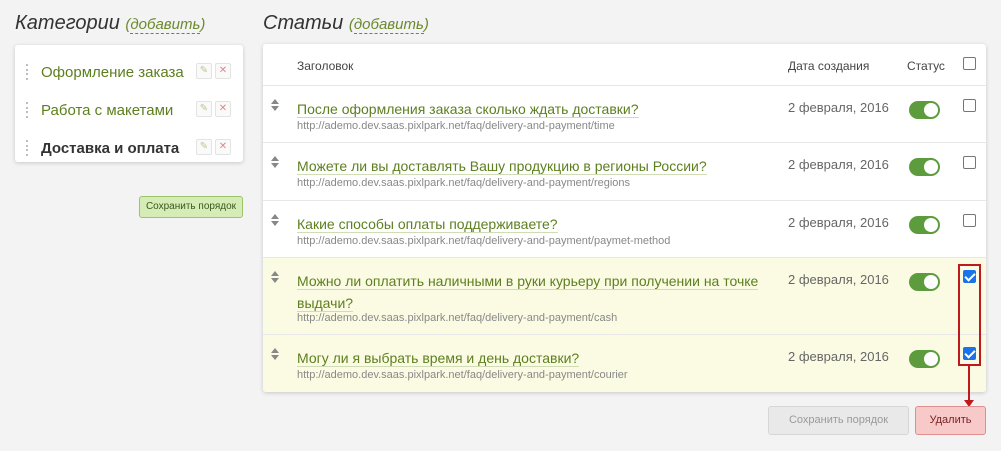 The width and height of the screenshot is (1001, 451). Describe the element at coordinates (112, 72) in the screenshot. I see `category-label: Оформление заказа` at that location.